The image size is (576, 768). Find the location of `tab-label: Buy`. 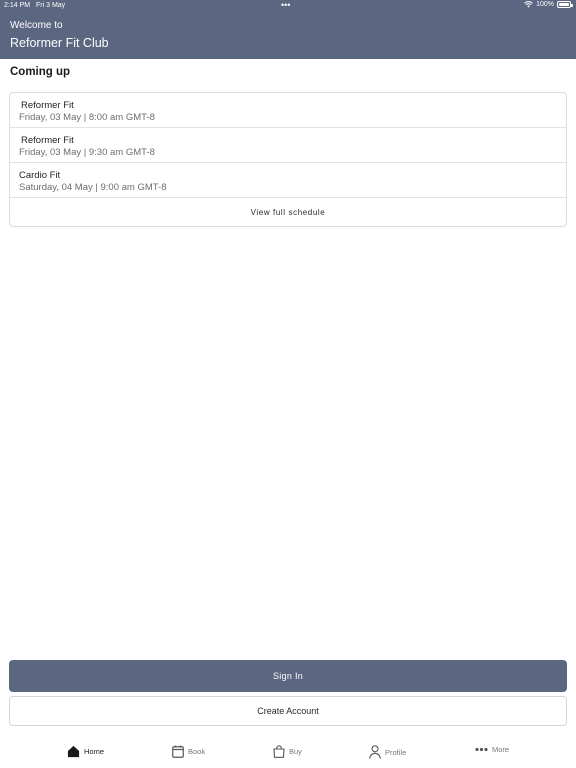

tab-label: Buy is located at coordinates (295, 751).